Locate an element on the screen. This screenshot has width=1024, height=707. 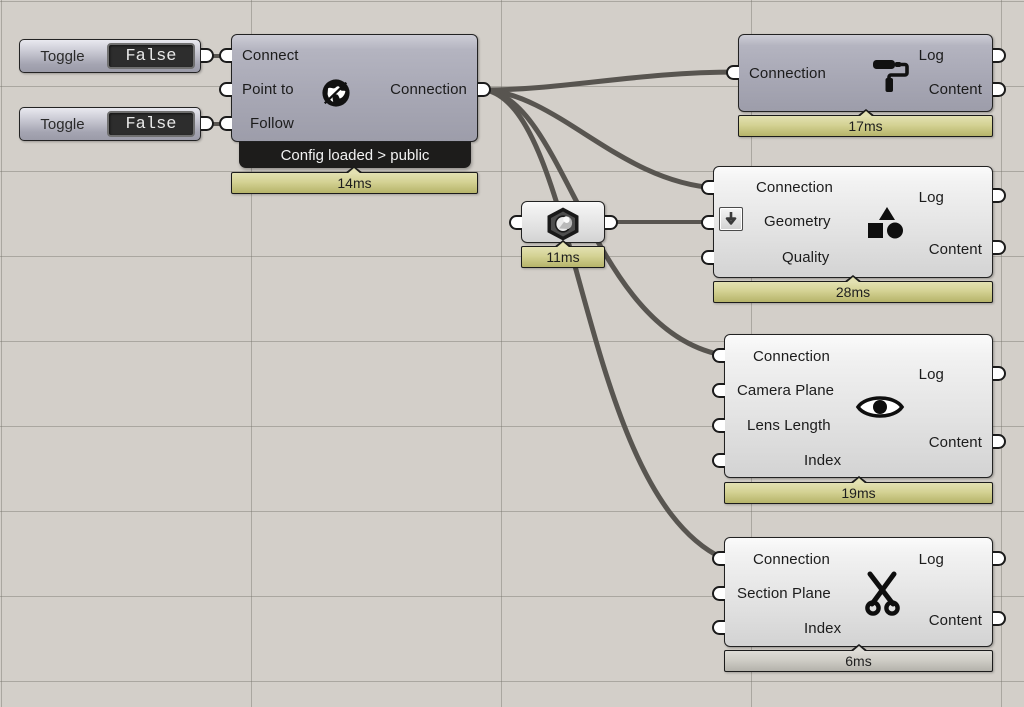
node-geometry: Connection Geometry Quality Log Content is located at coordinates (853, 222).